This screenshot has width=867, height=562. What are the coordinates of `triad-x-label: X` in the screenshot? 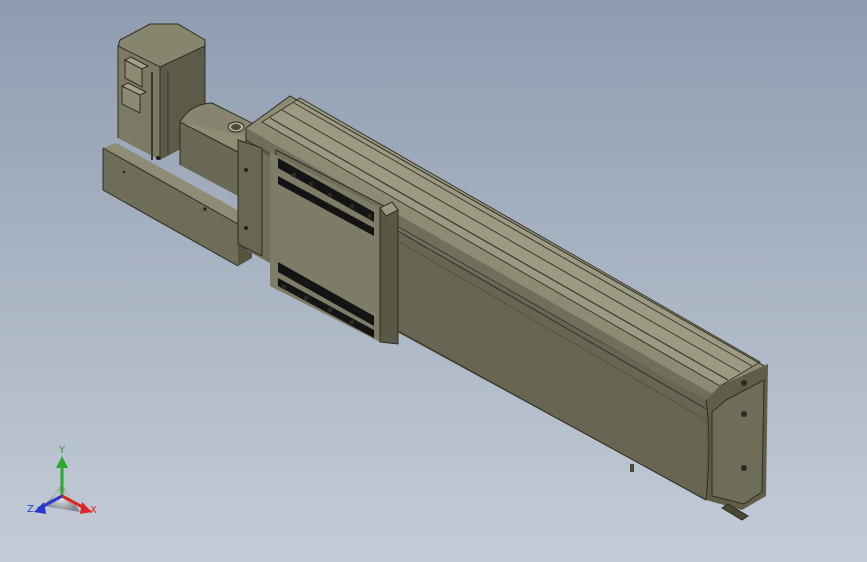 It's located at (93, 510).